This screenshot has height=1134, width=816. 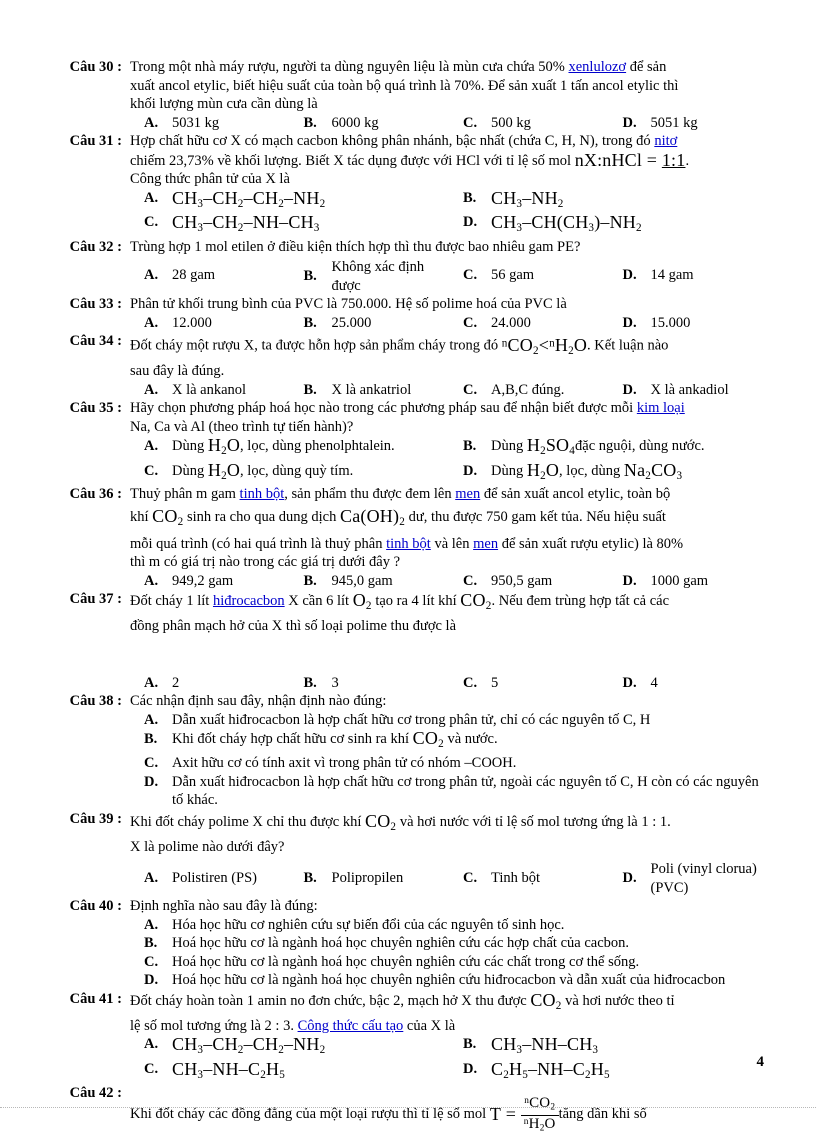 What do you see at coordinates (351, 1026) in the screenshot?
I see `link-cong-thuc-cau-tao: Công thức cấu tạo` at bounding box center [351, 1026].